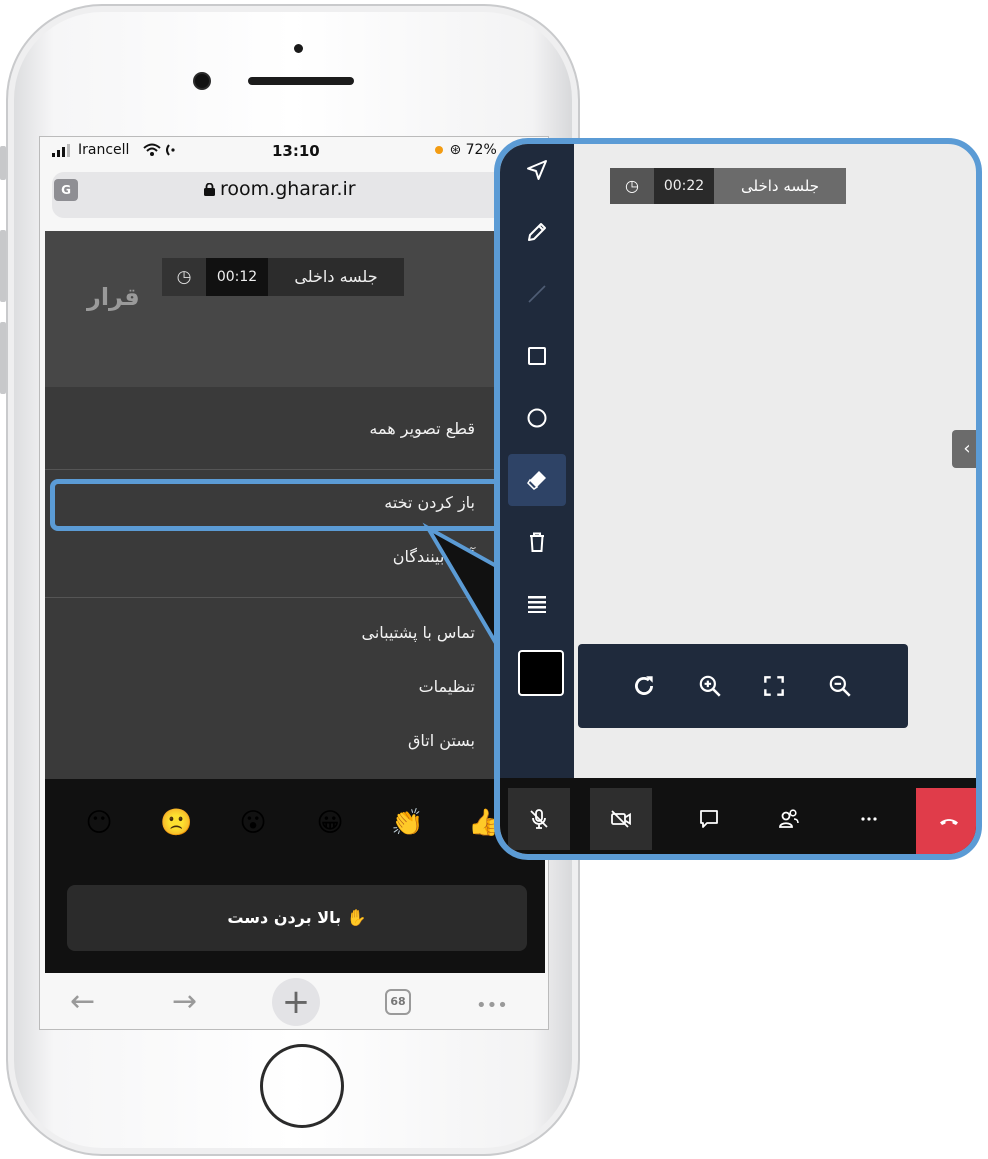 The height and width of the screenshot is (1159, 988). Describe the element at coordinates (301, 81) in the screenshot. I see `earpiece-speaker` at that location.